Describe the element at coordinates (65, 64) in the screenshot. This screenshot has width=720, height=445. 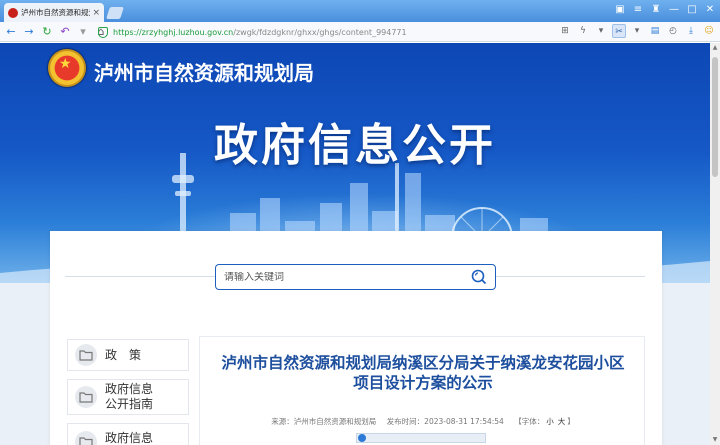
I see `emblem-star-icon: ★` at that location.